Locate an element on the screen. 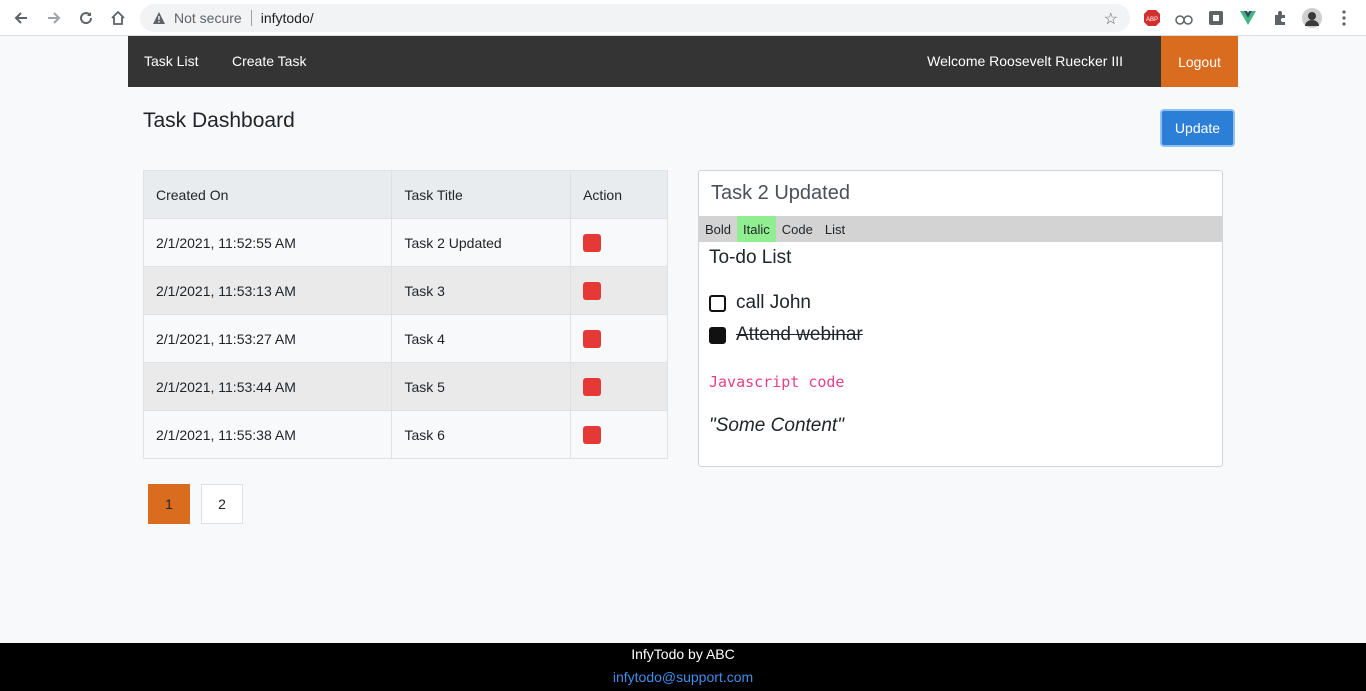 The width and height of the screenshot is (1366, 691). table-row: 2/1/2021, 11:52:55 AM Task 2 Updated is located at coordinates (405, 242).